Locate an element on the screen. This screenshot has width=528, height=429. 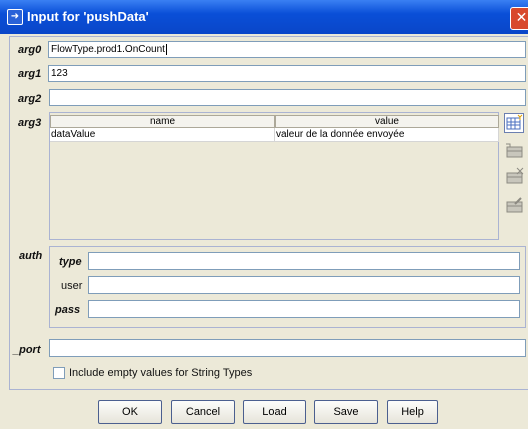
table-delete-icon is located at coordinates (515, 175).